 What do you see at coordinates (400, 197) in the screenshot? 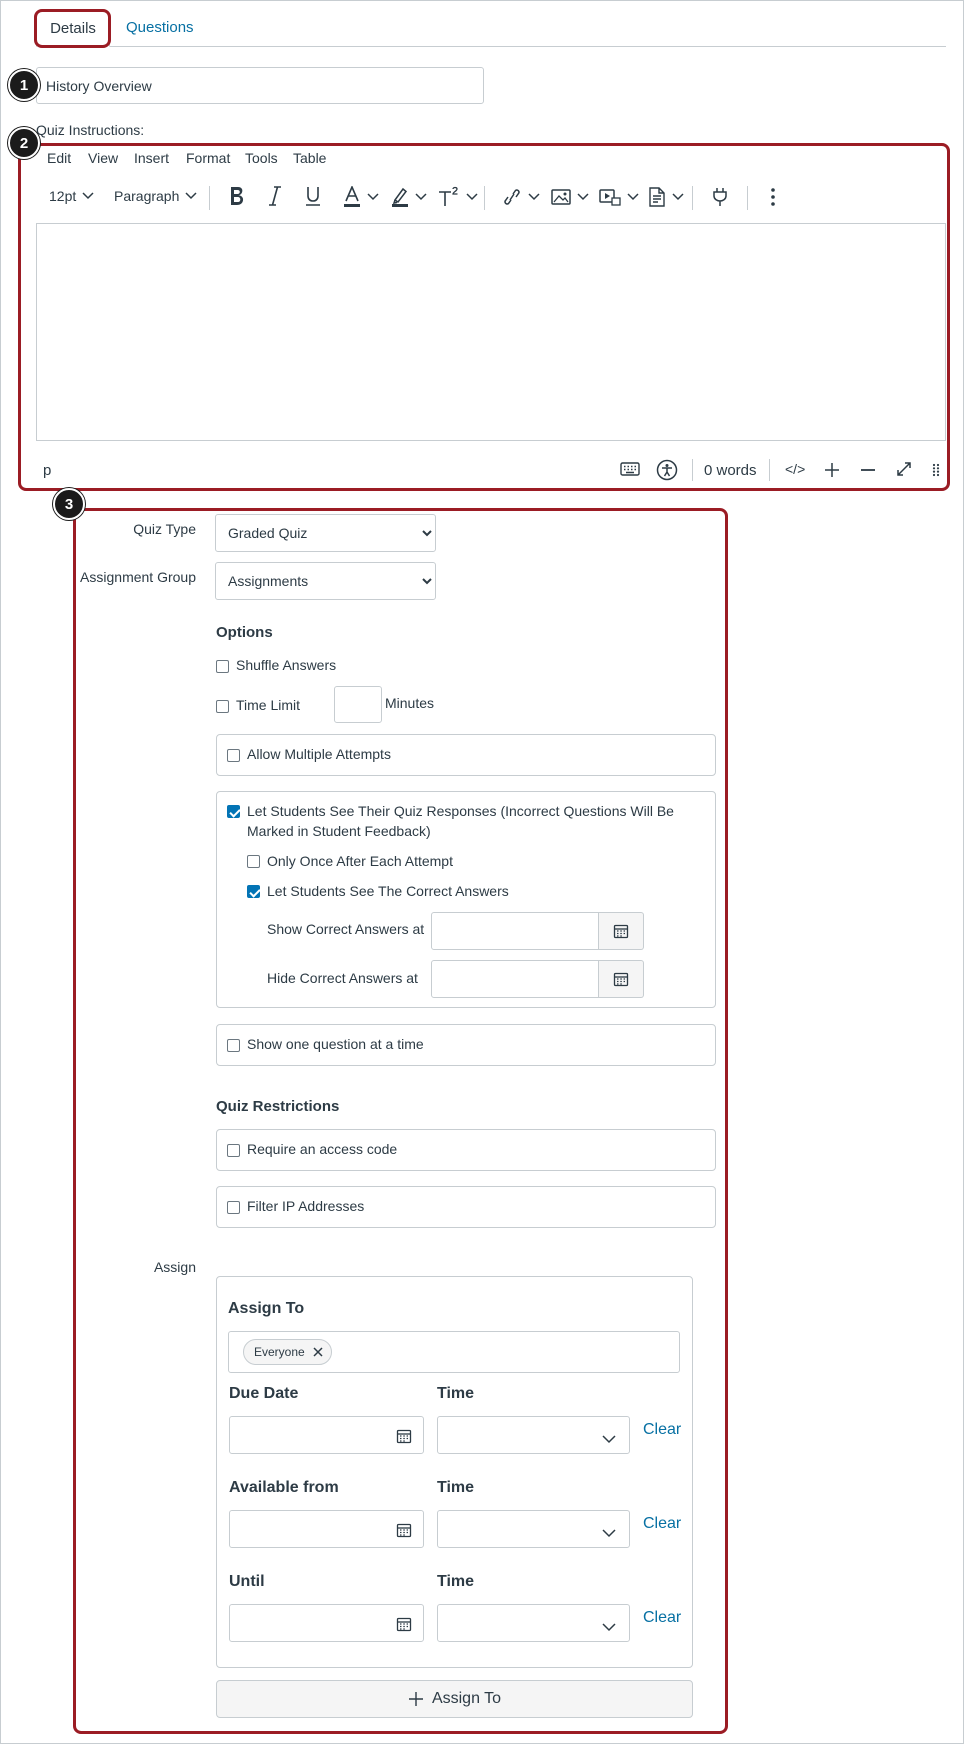
I see `highlighter-icon` at bounding box center [400, 197].